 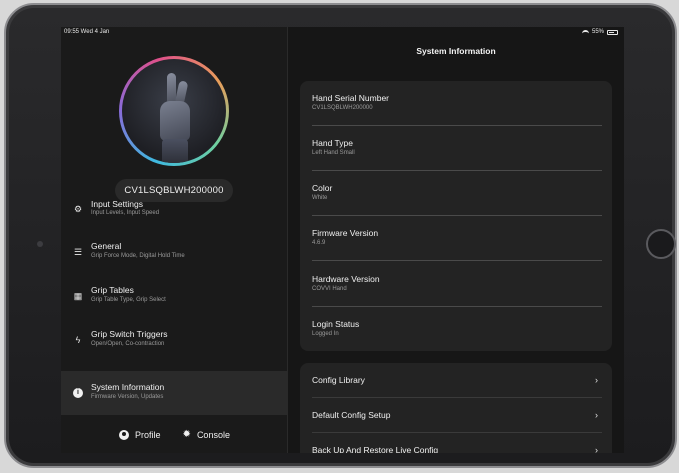 What do you see at coordinates (128, 344) in the screenshot?
I see `sidebar-item-subtitle: Open/Open, Co-contraction` at bounding box center [128, 344].